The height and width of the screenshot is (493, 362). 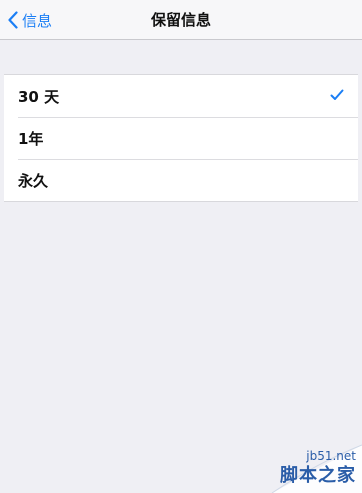 I want to click on watermark: jb51.net 脚本之家, so click(x=297, y=458).